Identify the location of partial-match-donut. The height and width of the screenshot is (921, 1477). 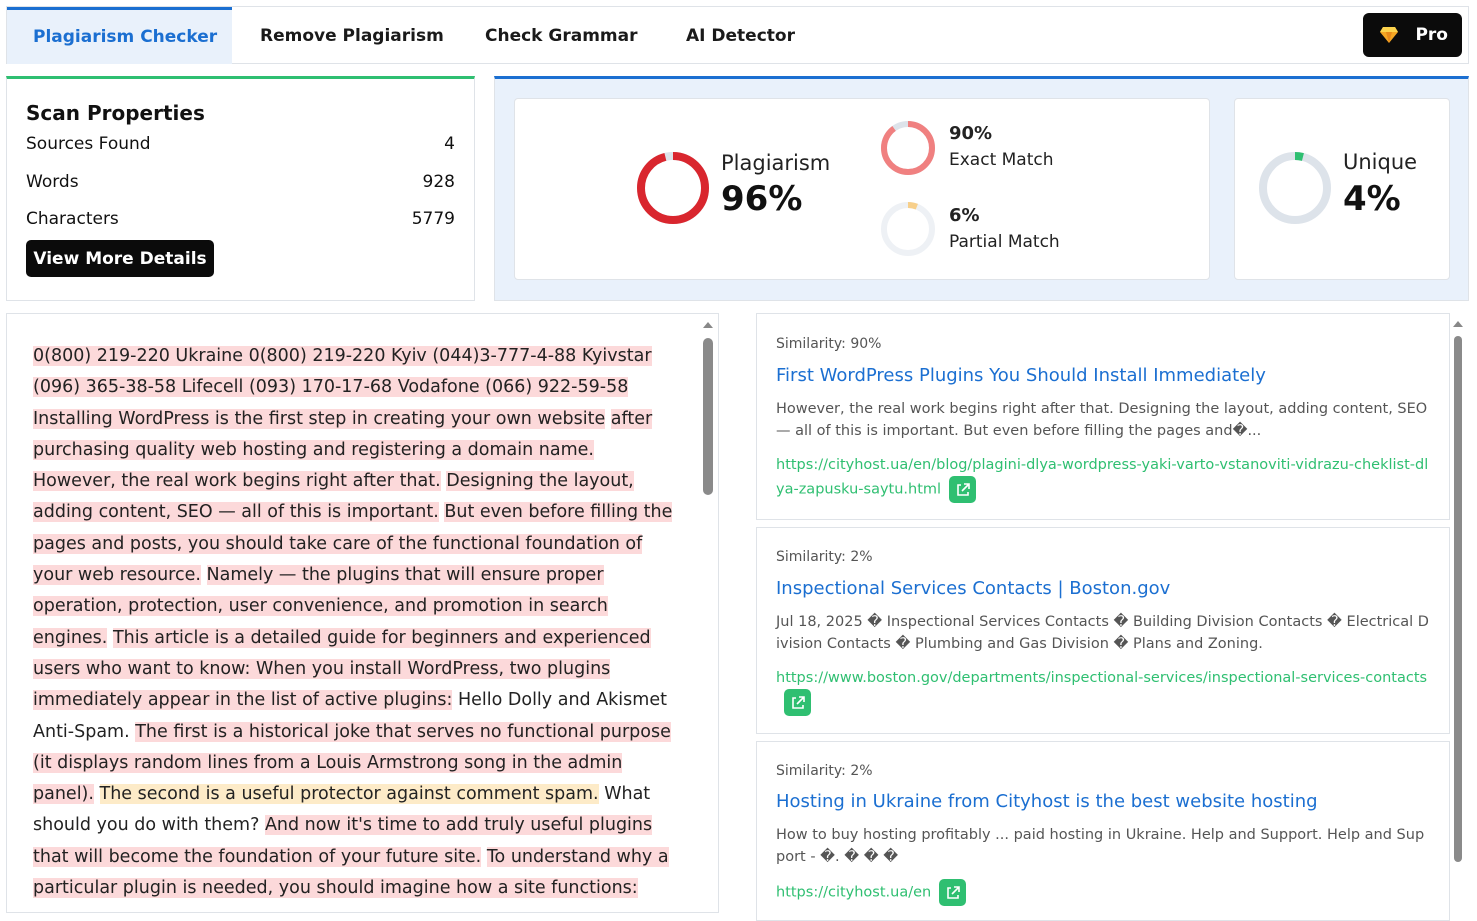
(908, 229).